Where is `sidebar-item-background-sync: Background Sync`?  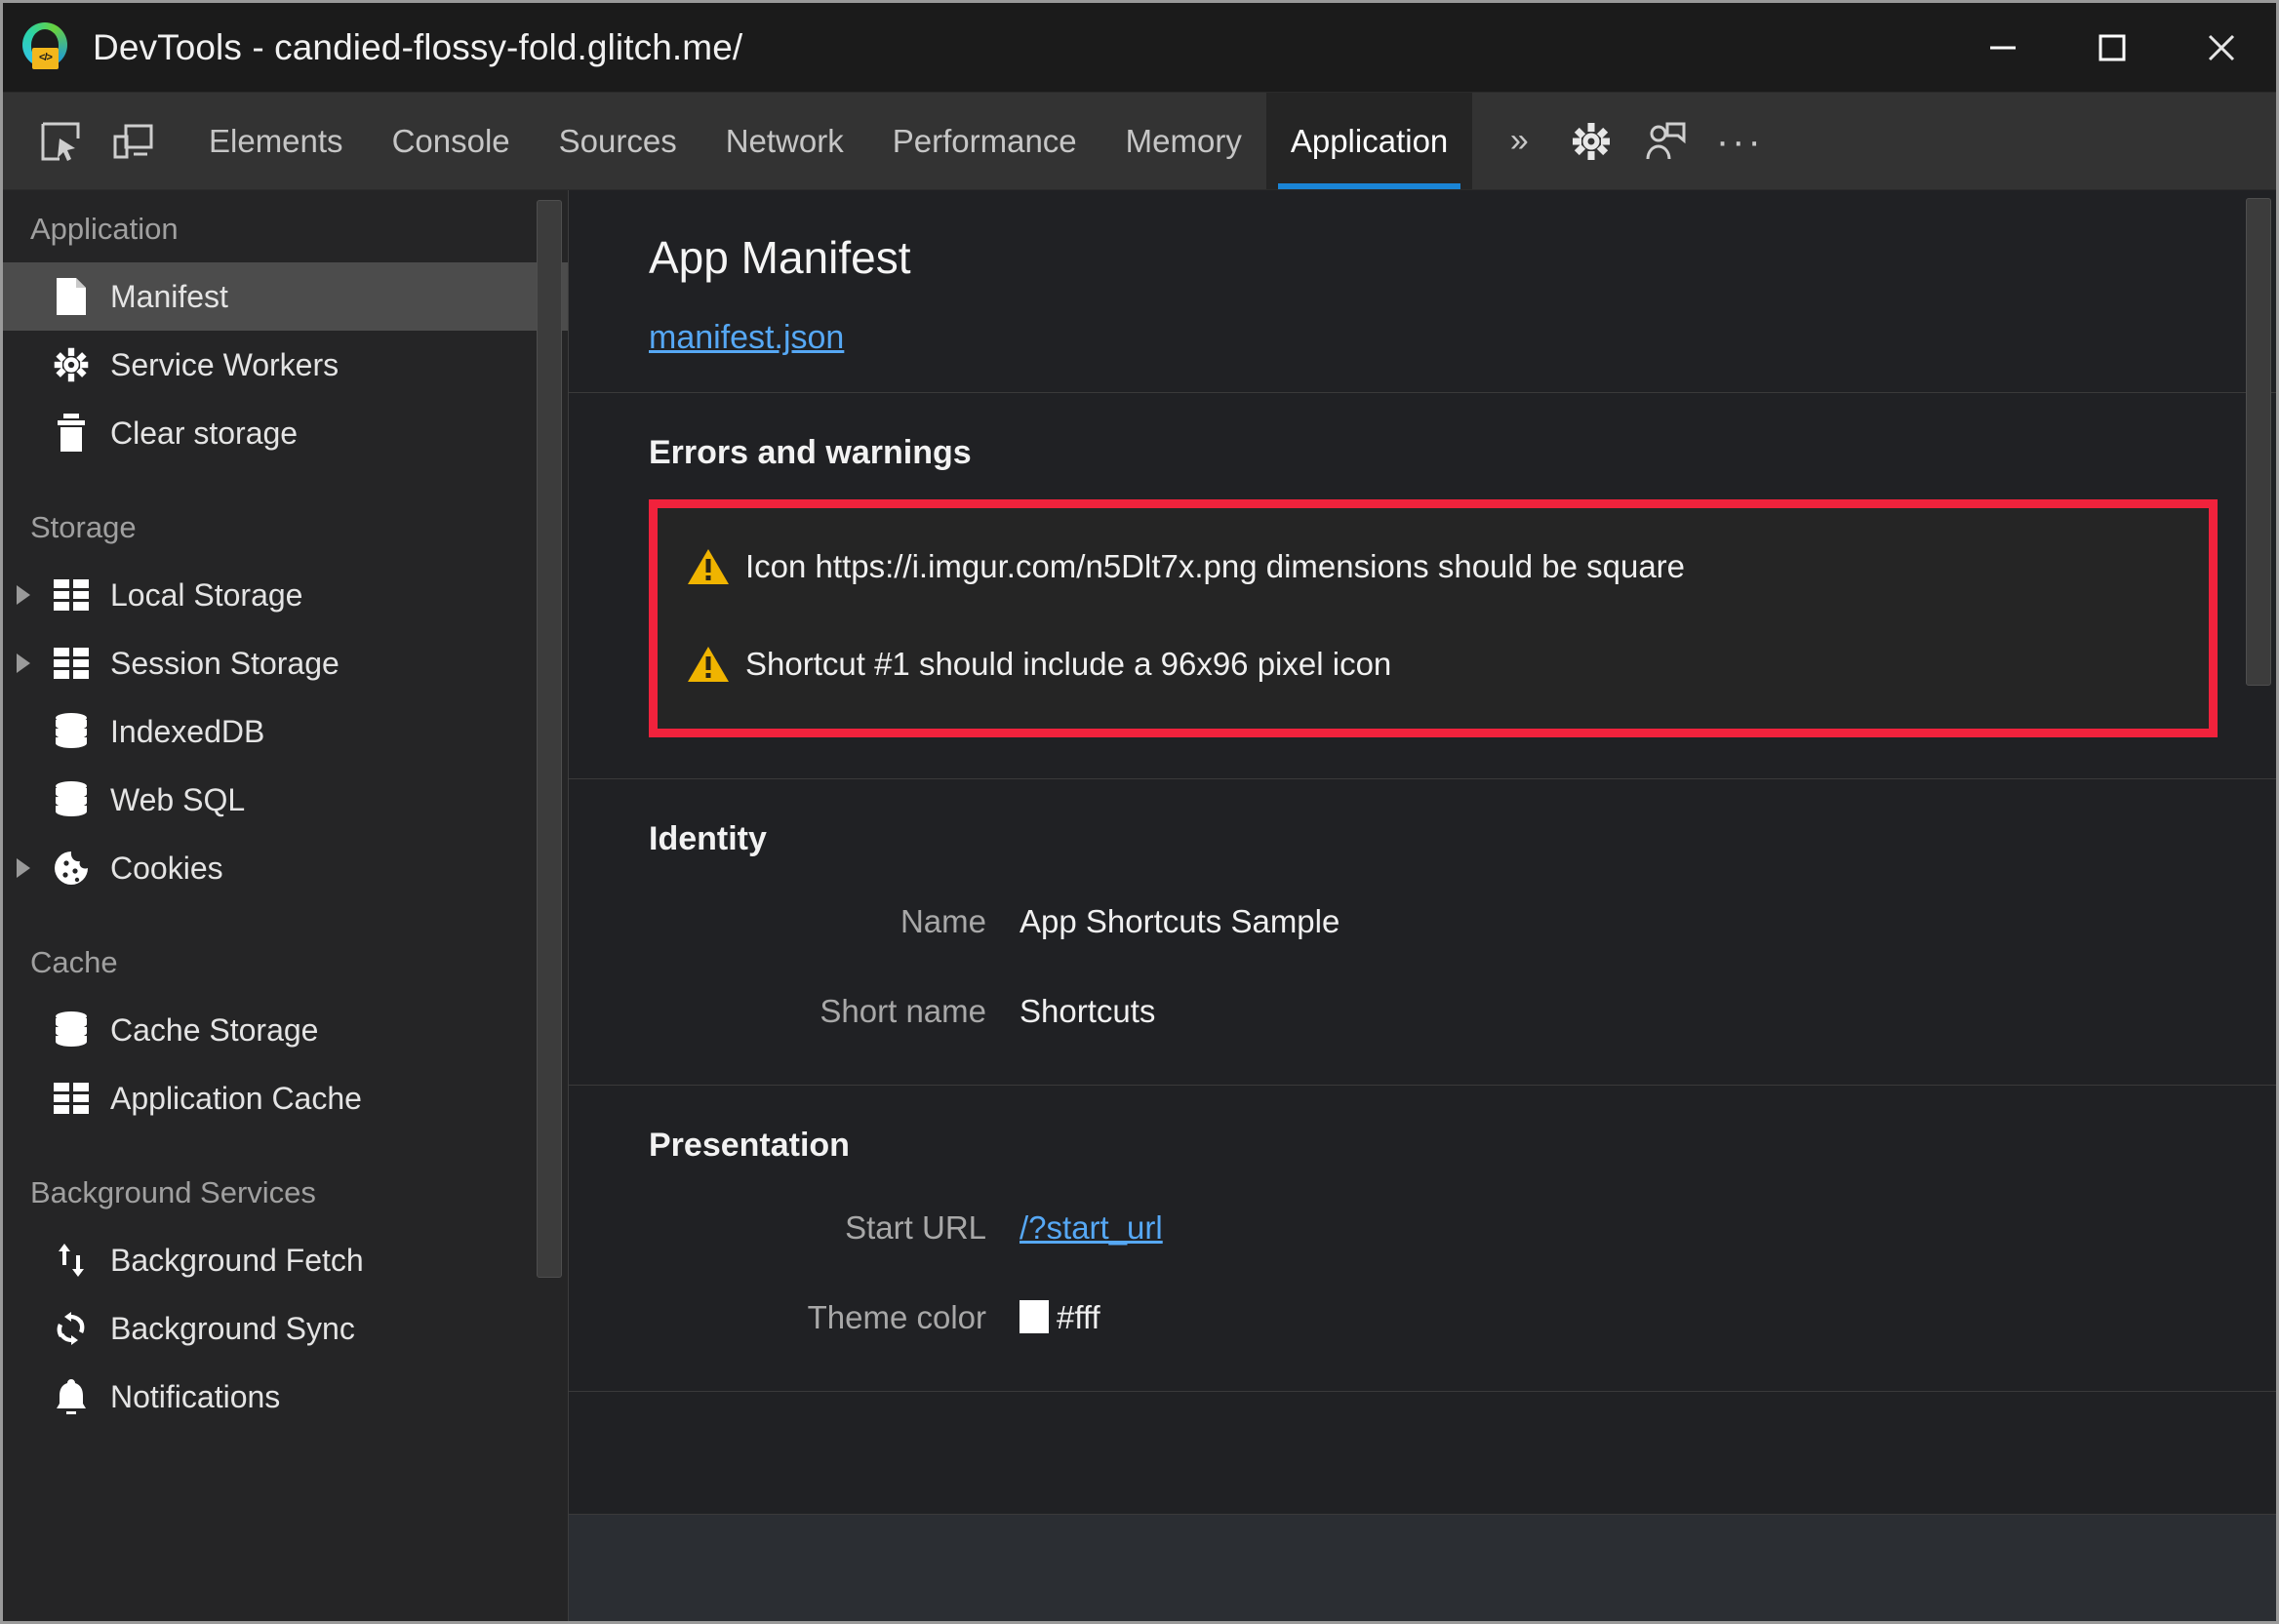 sidebar-item-background-sync: Background Sync is located at coordinates (285, 1328).